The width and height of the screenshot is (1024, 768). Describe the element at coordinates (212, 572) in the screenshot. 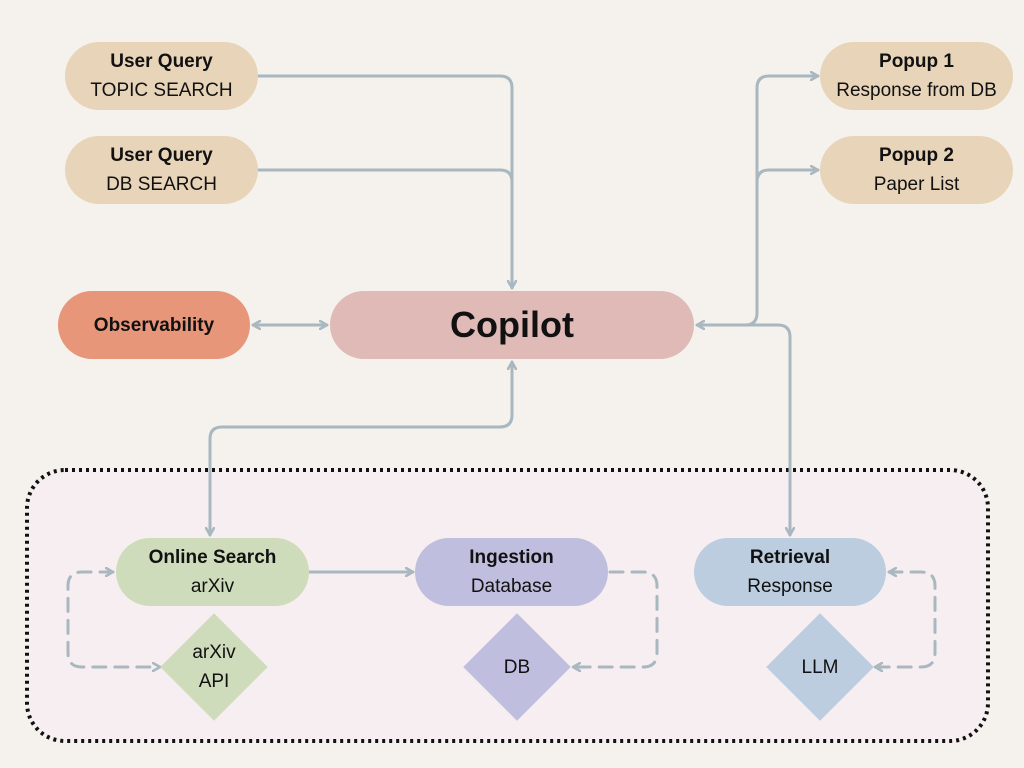

I see `online-search-node: Online Search arXiv` at that location.